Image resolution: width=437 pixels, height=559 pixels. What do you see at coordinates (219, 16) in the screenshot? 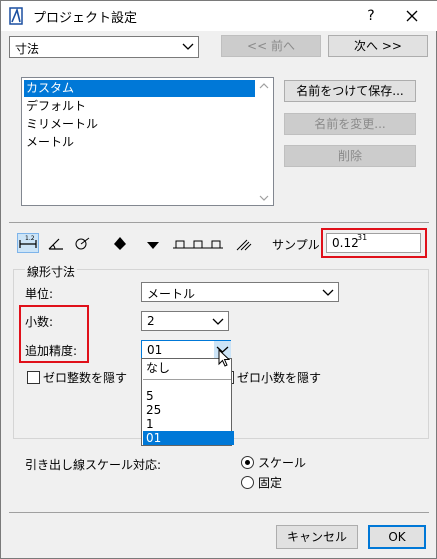
I see `title-bar: プロジェクト設定 ?` at bounding box center [219, 16].